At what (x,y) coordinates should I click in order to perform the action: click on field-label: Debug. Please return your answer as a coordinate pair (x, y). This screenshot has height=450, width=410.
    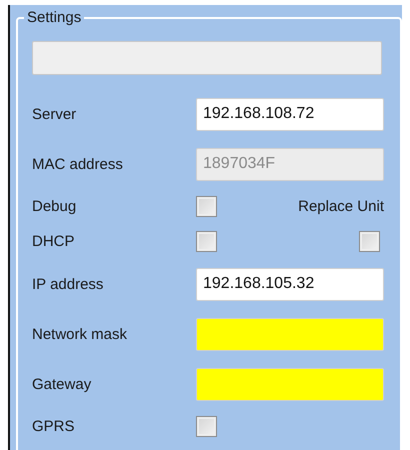
    Looking at the image, I should click on (55, 206).